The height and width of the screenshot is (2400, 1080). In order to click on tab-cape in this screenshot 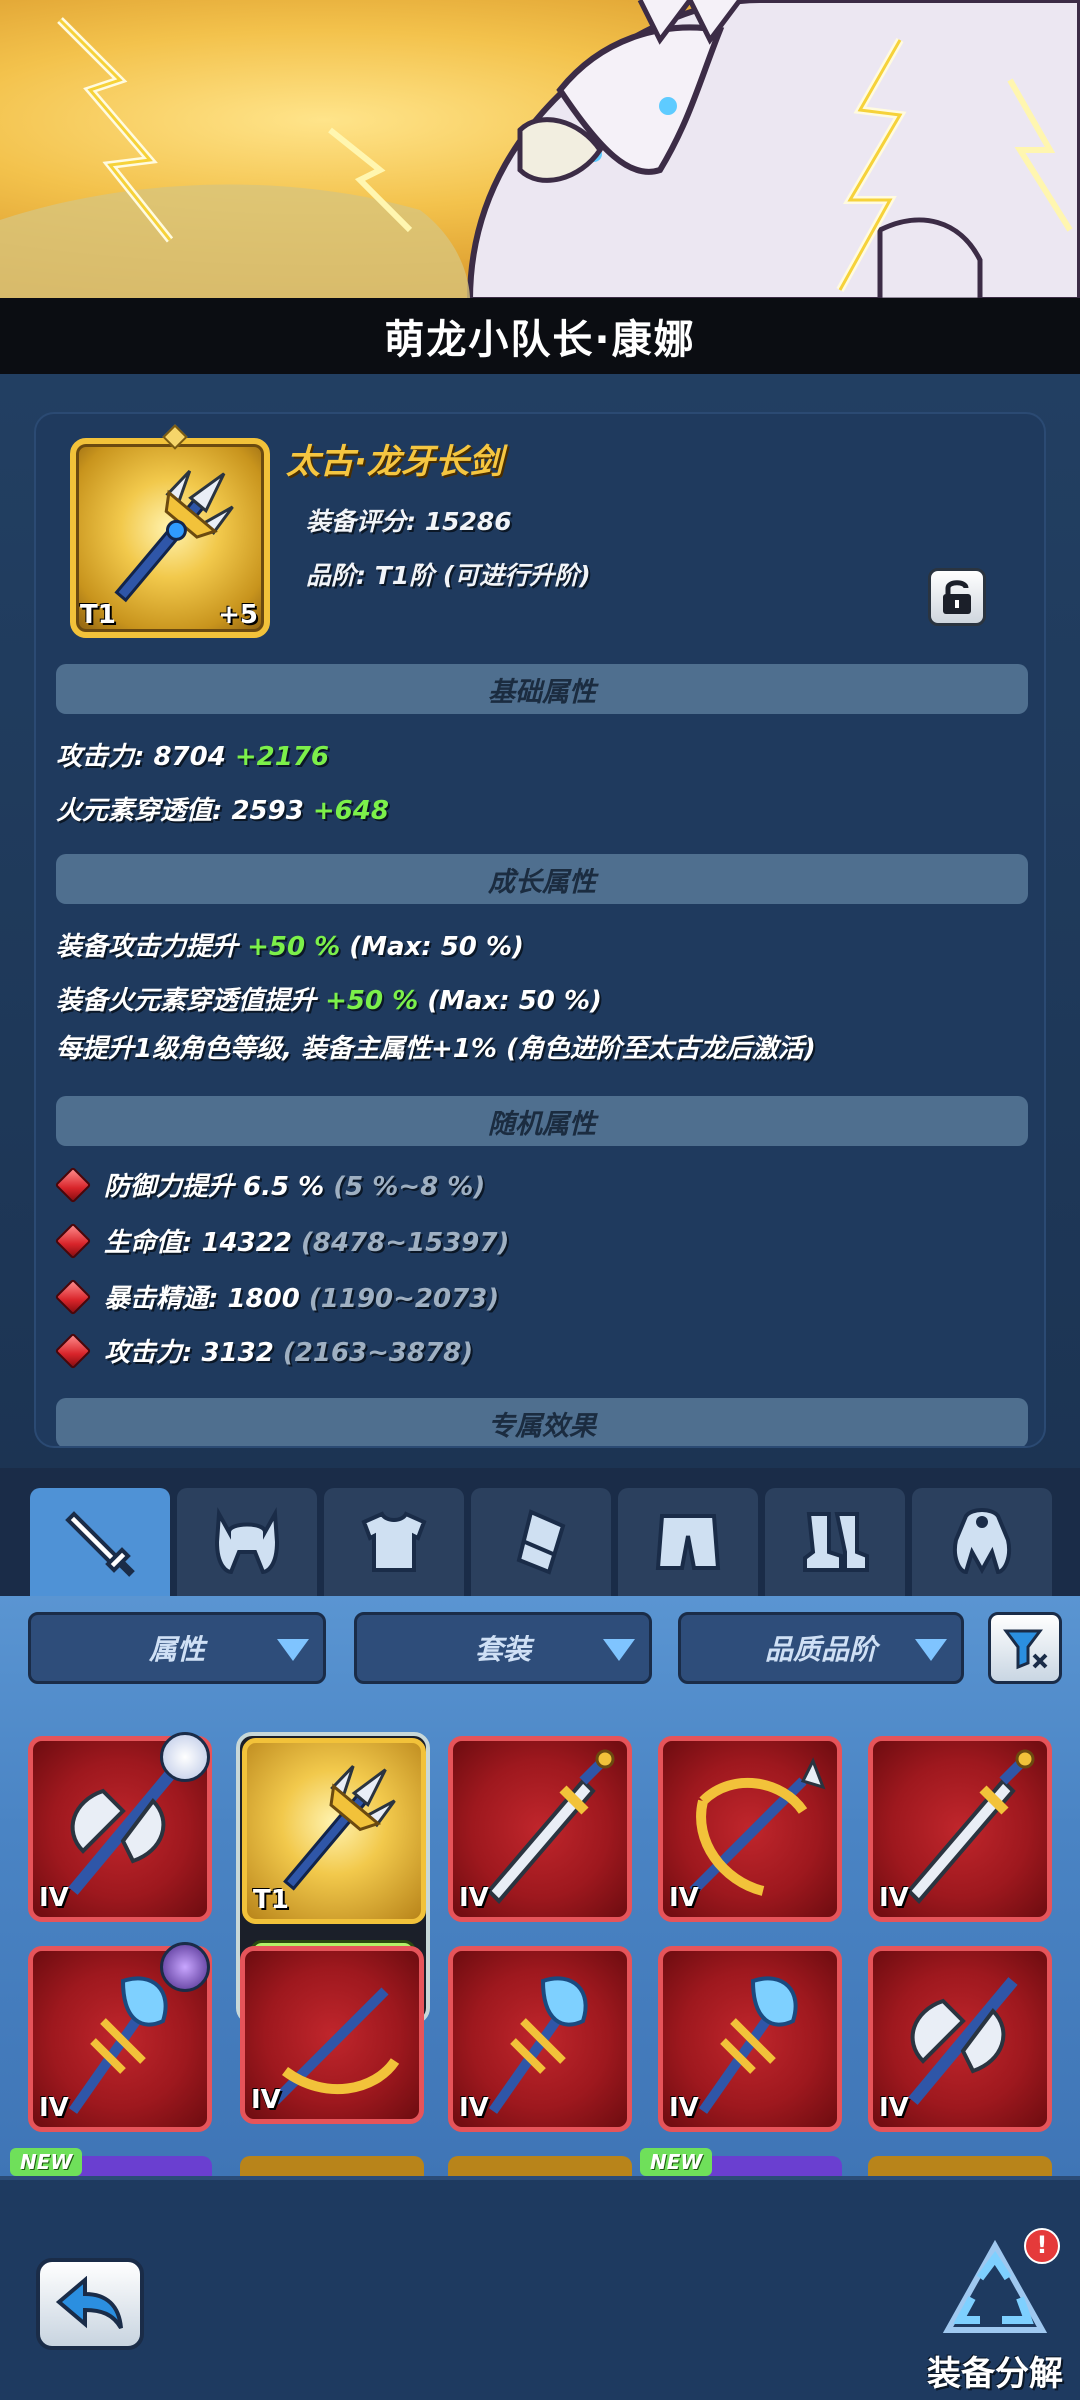, I will do `click(982, 1542)`.